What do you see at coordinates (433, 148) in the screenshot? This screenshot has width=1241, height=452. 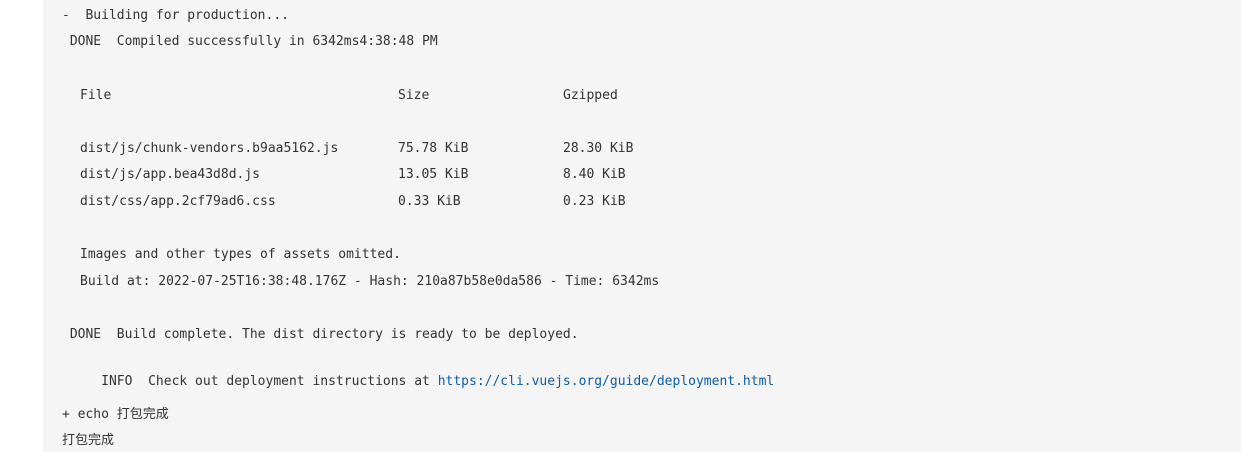 I see `row-size: 75.78 KiB` at bounding box center [433, 148].